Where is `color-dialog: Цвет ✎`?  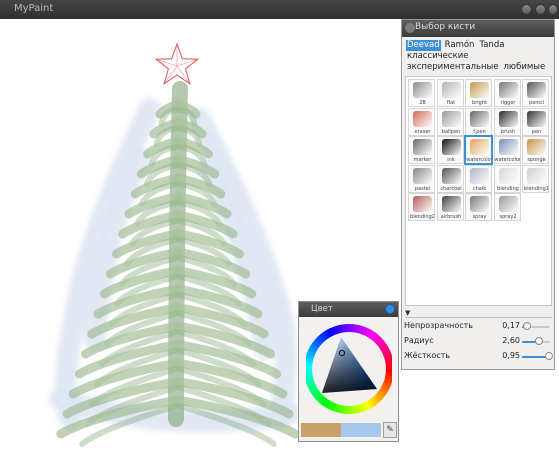
color-dialog: Цвет ✎ is located at coordinates (348, 371).